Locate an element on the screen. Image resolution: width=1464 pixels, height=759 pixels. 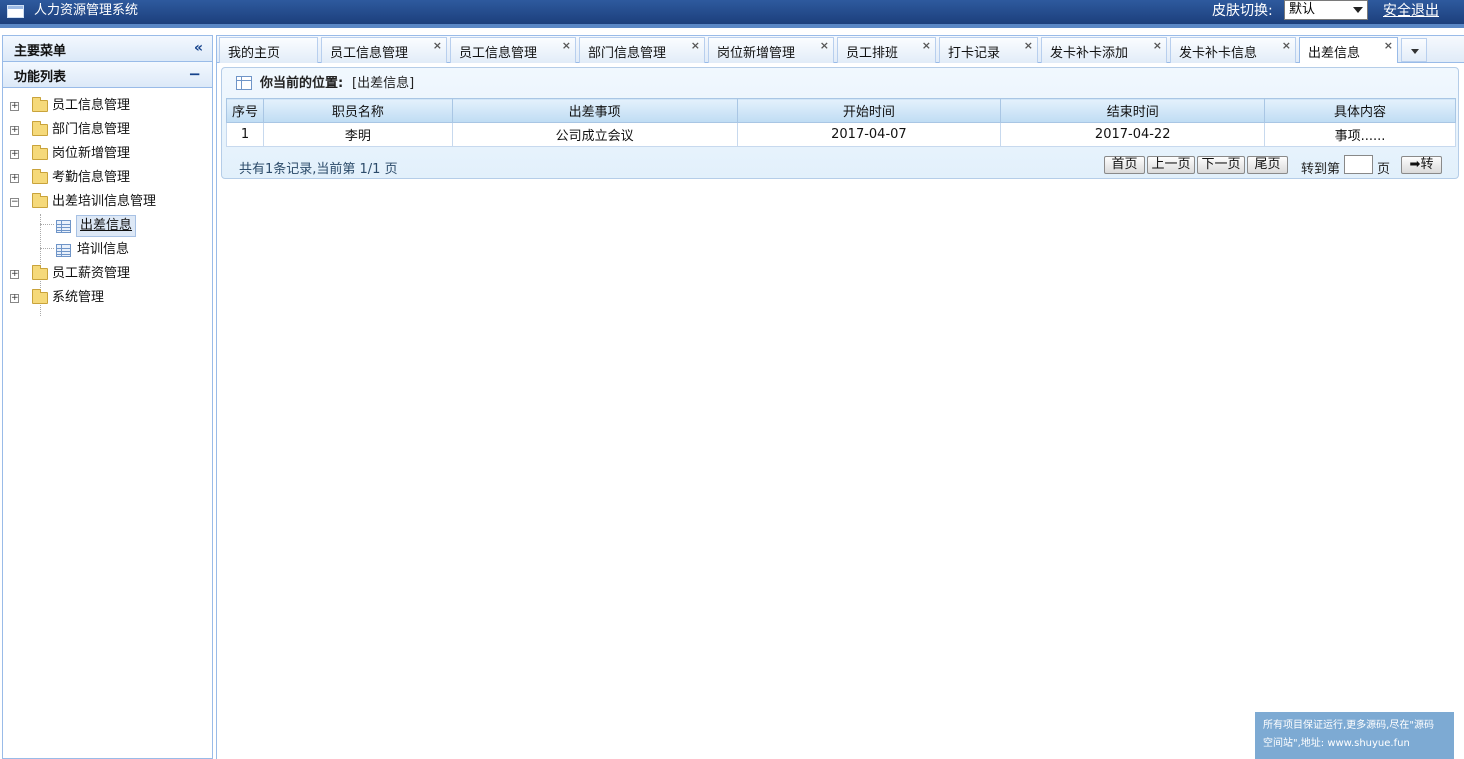
tab-label: 打卡记录 is located at coordinates (974, 53).